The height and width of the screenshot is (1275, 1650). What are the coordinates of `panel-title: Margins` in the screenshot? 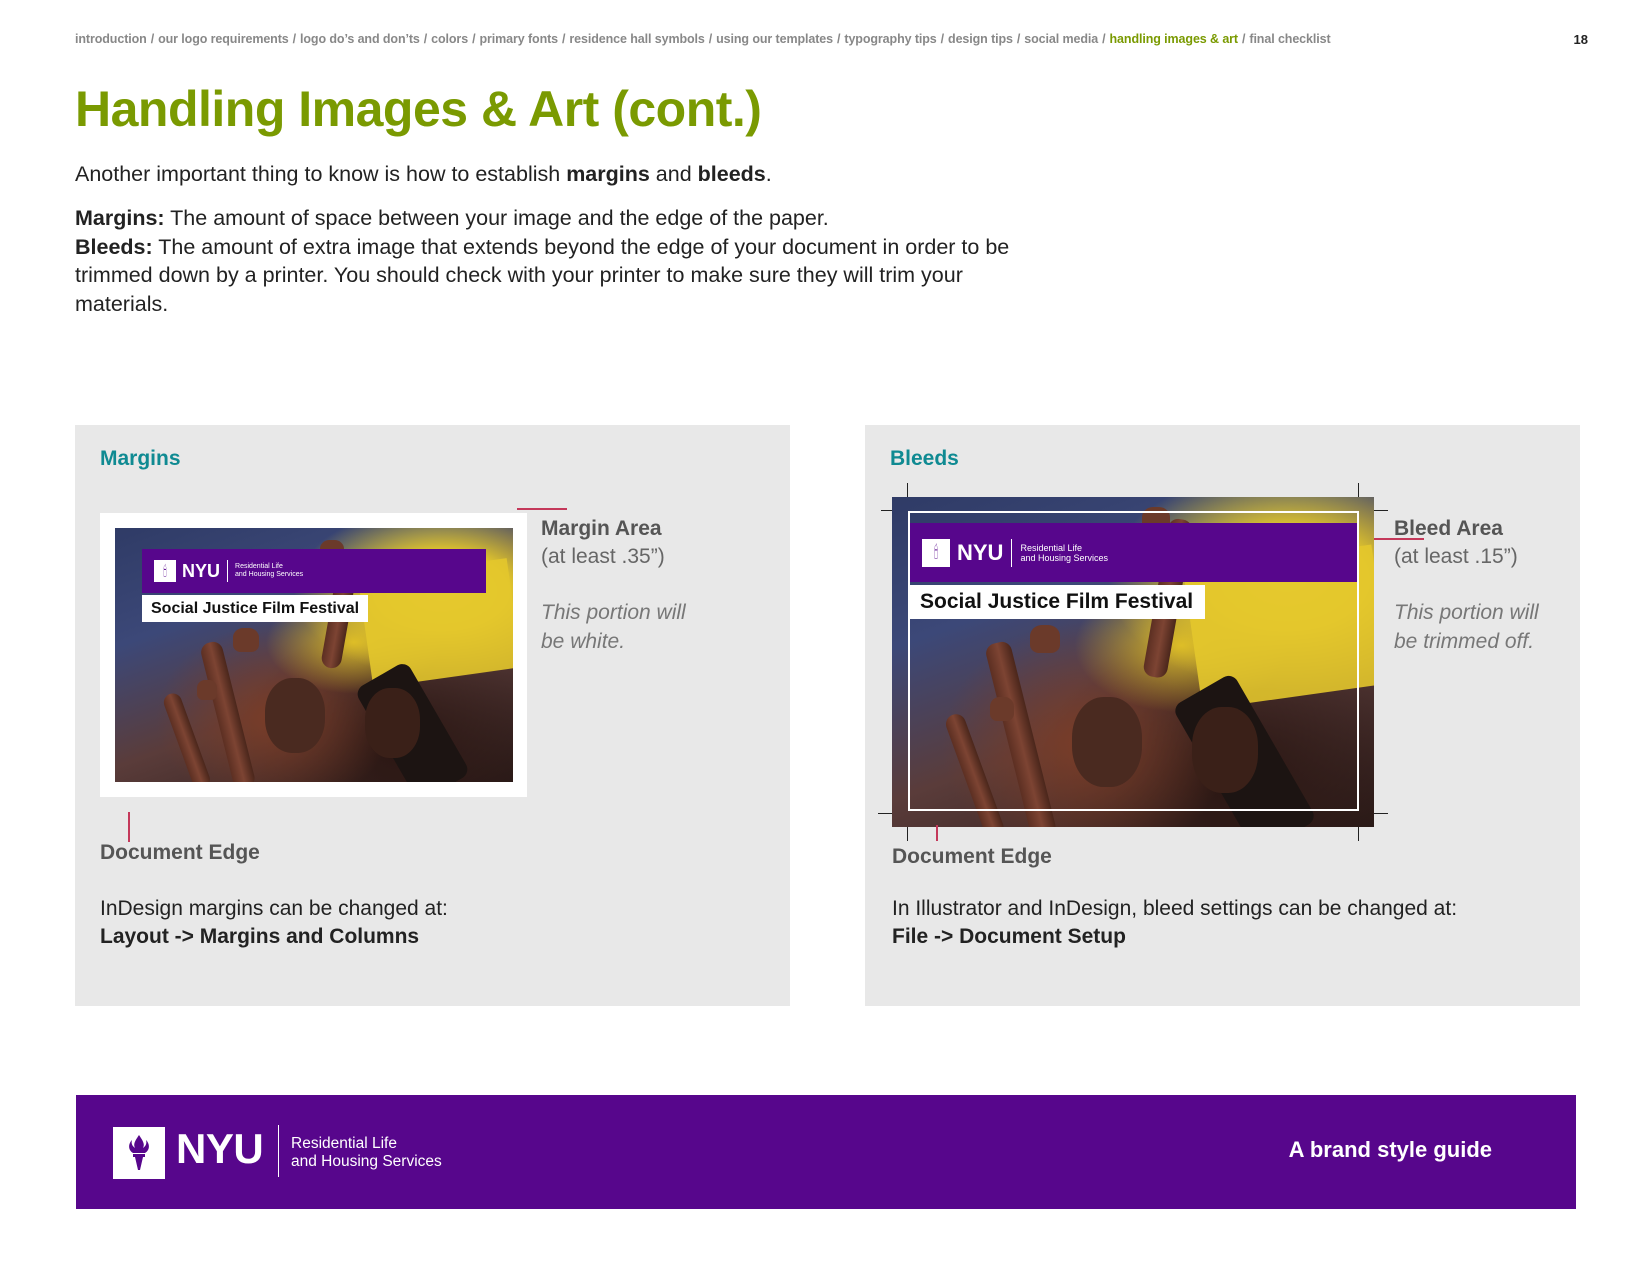 It's located at (140, 458).